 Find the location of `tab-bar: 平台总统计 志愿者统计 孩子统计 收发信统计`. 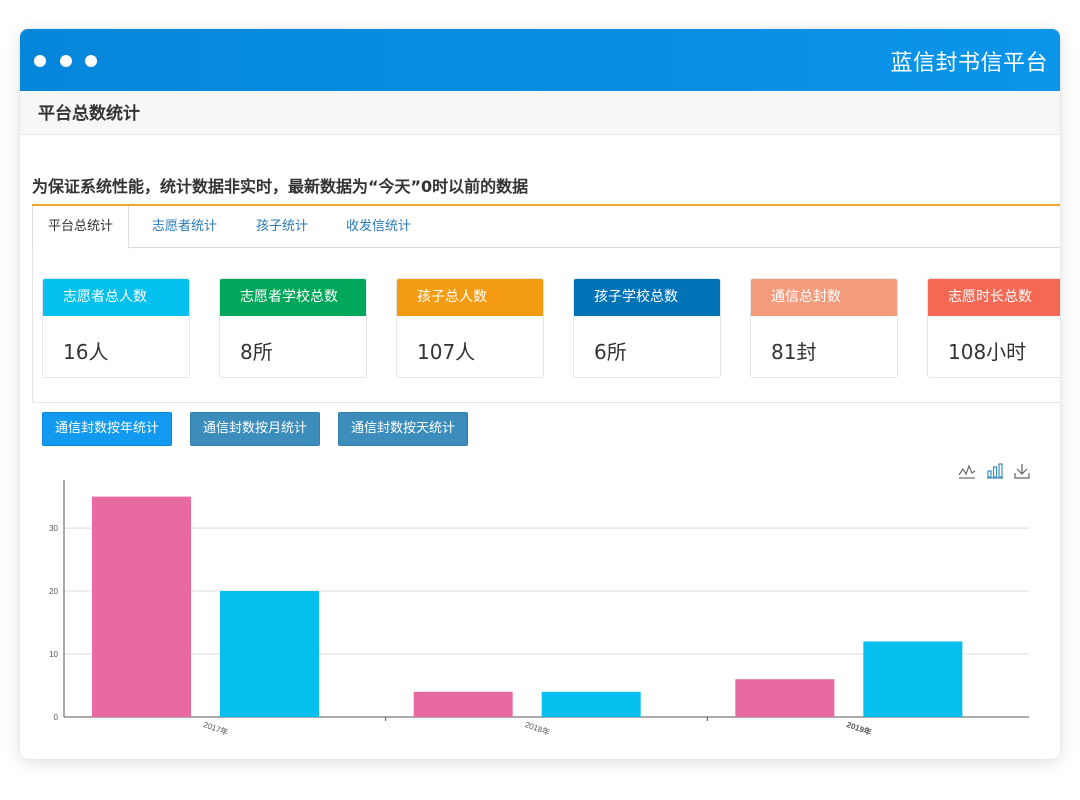

tab-bar: 平台总统计 志愿者统计 孩子统计 收发信统计 is located at coordinates (546, 227).